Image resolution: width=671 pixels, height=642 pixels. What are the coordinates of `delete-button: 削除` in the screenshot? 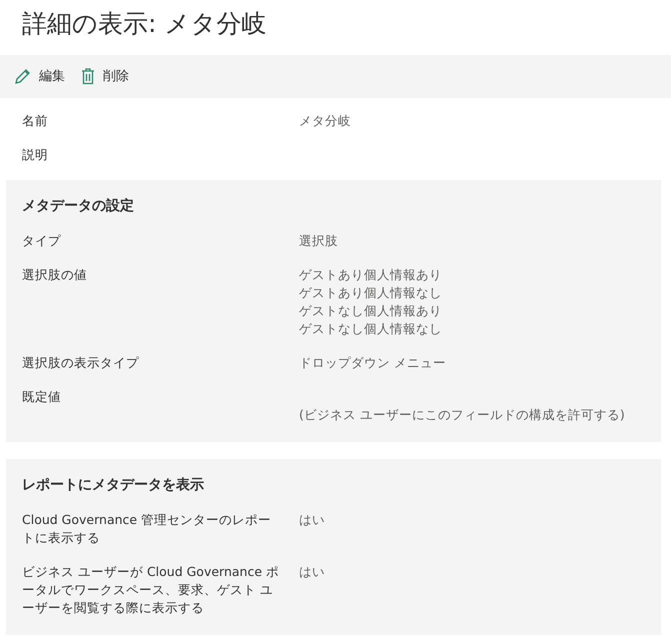 It's located at (105, 76).